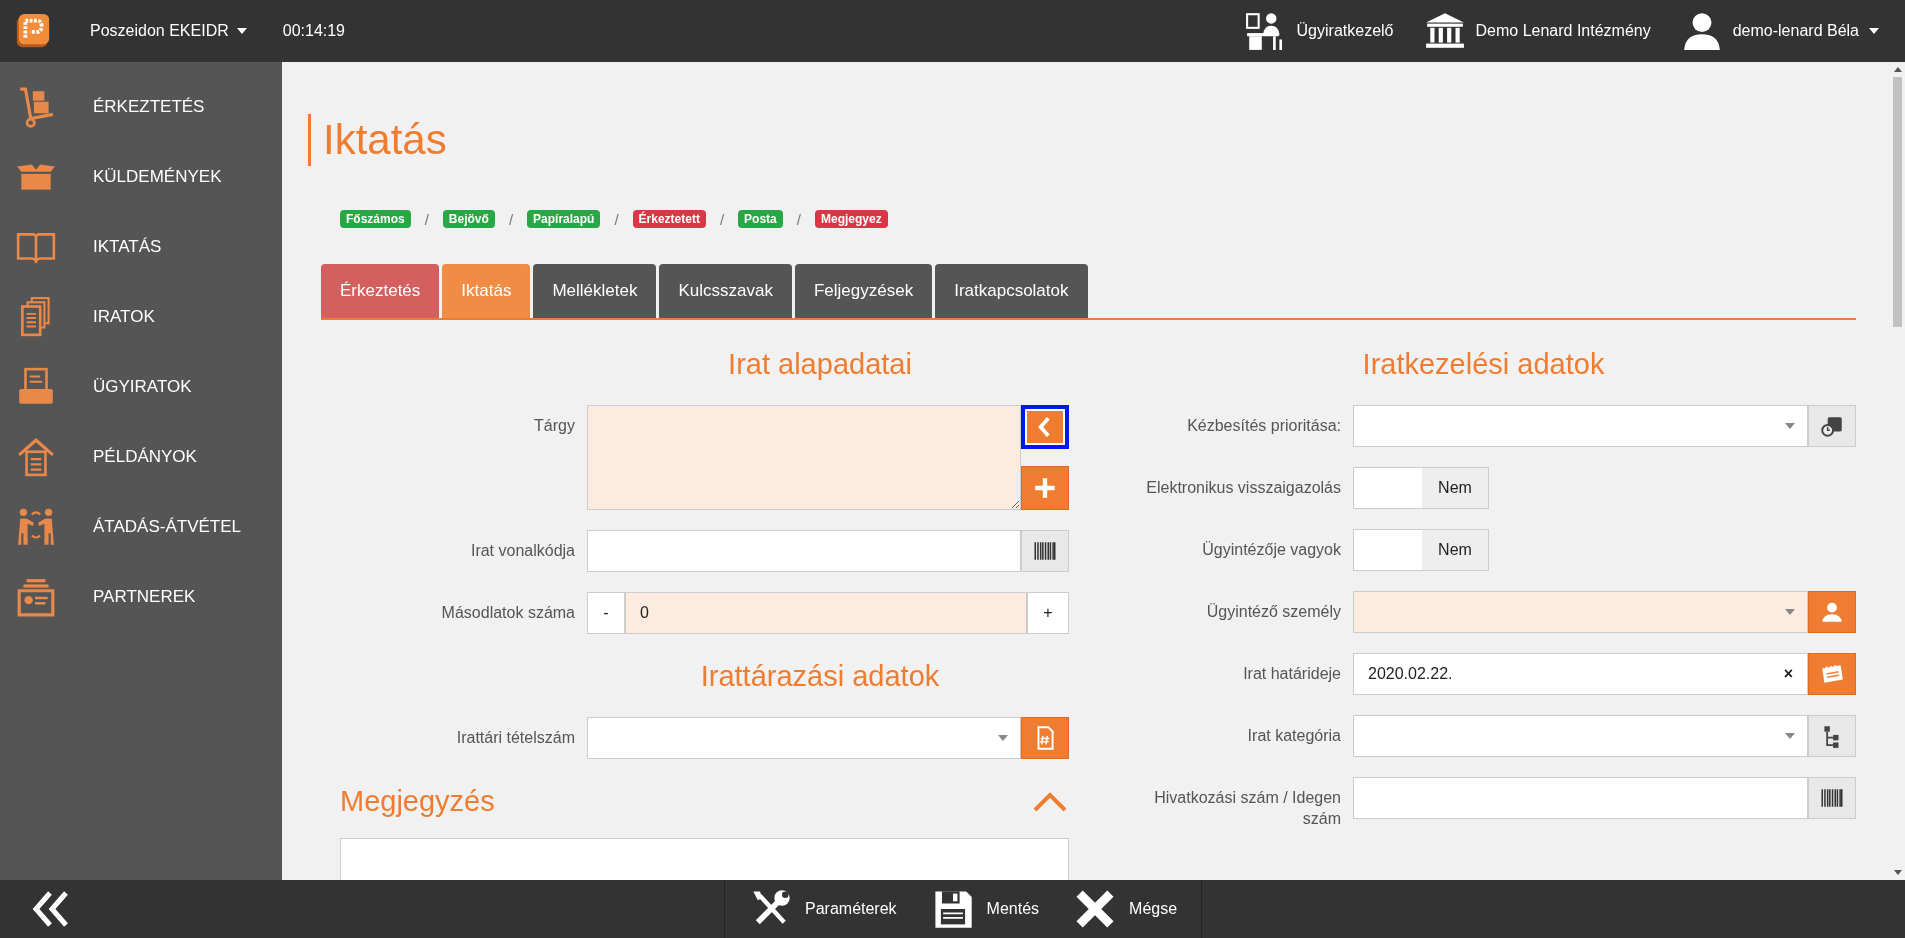 The image size is (1905, 938). Describe the element at coordinates (1897, 202) in the screenshot. I see `scrollbar-thumb` at that location.